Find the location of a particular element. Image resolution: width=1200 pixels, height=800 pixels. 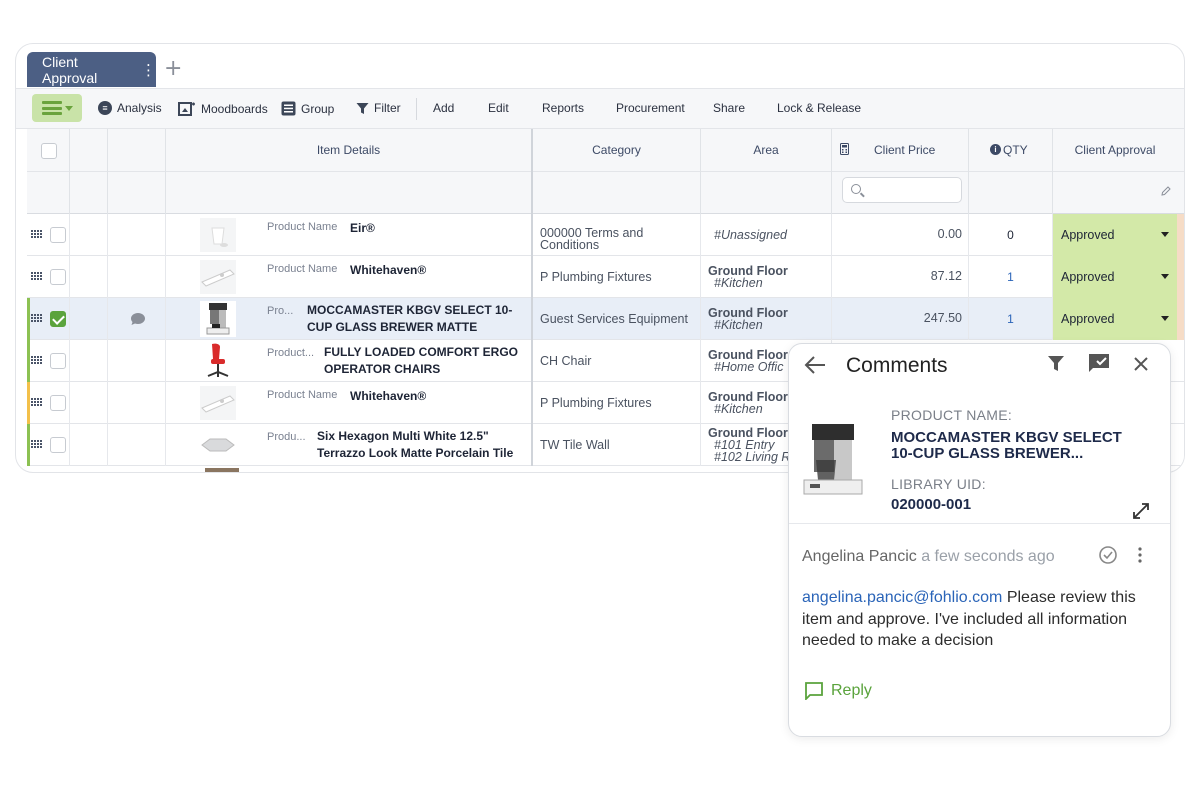

comment-mention: angelina.pancic@fohlio.com is located at coordinates (902, 597).